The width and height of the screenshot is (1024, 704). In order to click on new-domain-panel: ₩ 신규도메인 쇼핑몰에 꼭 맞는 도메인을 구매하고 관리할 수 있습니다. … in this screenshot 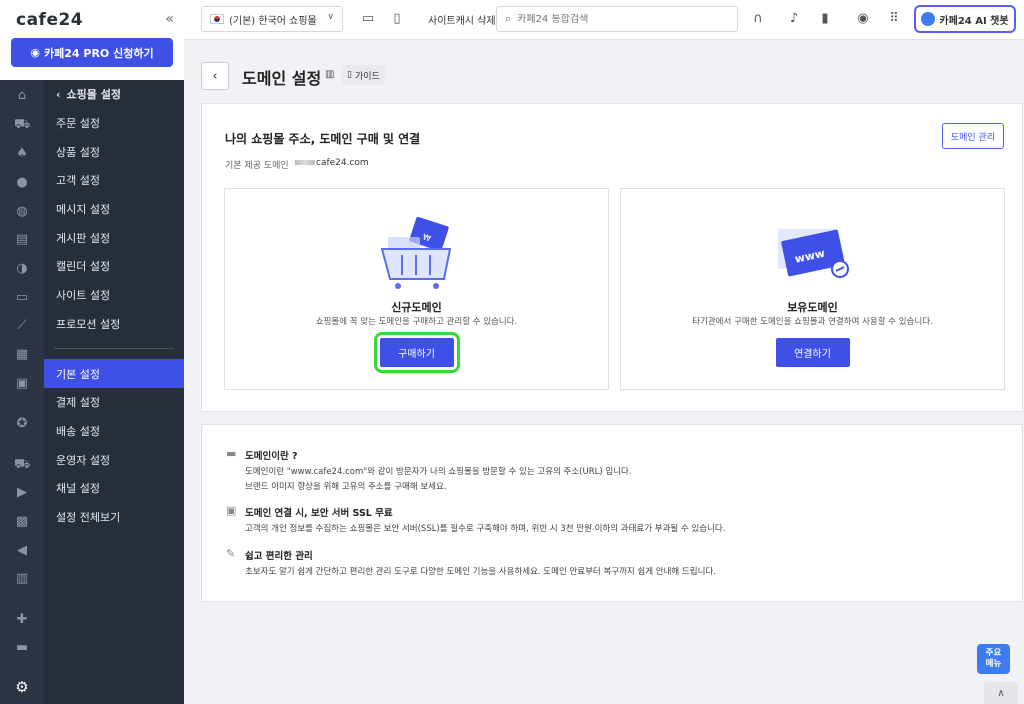, I will do `click(416, 289)`.